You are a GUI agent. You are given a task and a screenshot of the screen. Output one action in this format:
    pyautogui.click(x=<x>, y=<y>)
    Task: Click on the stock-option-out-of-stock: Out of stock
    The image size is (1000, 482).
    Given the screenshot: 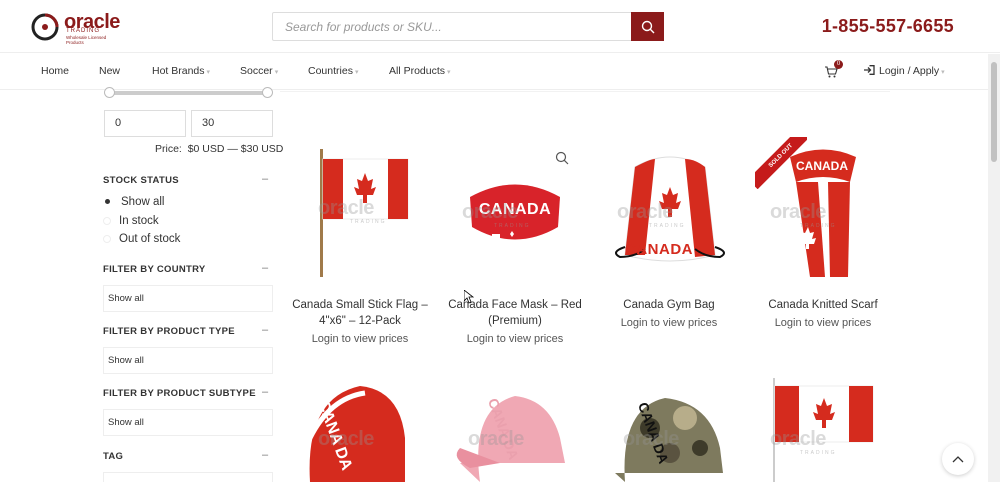 What is the action you would take?
    pyautogui.click(x=141, y=239)
    